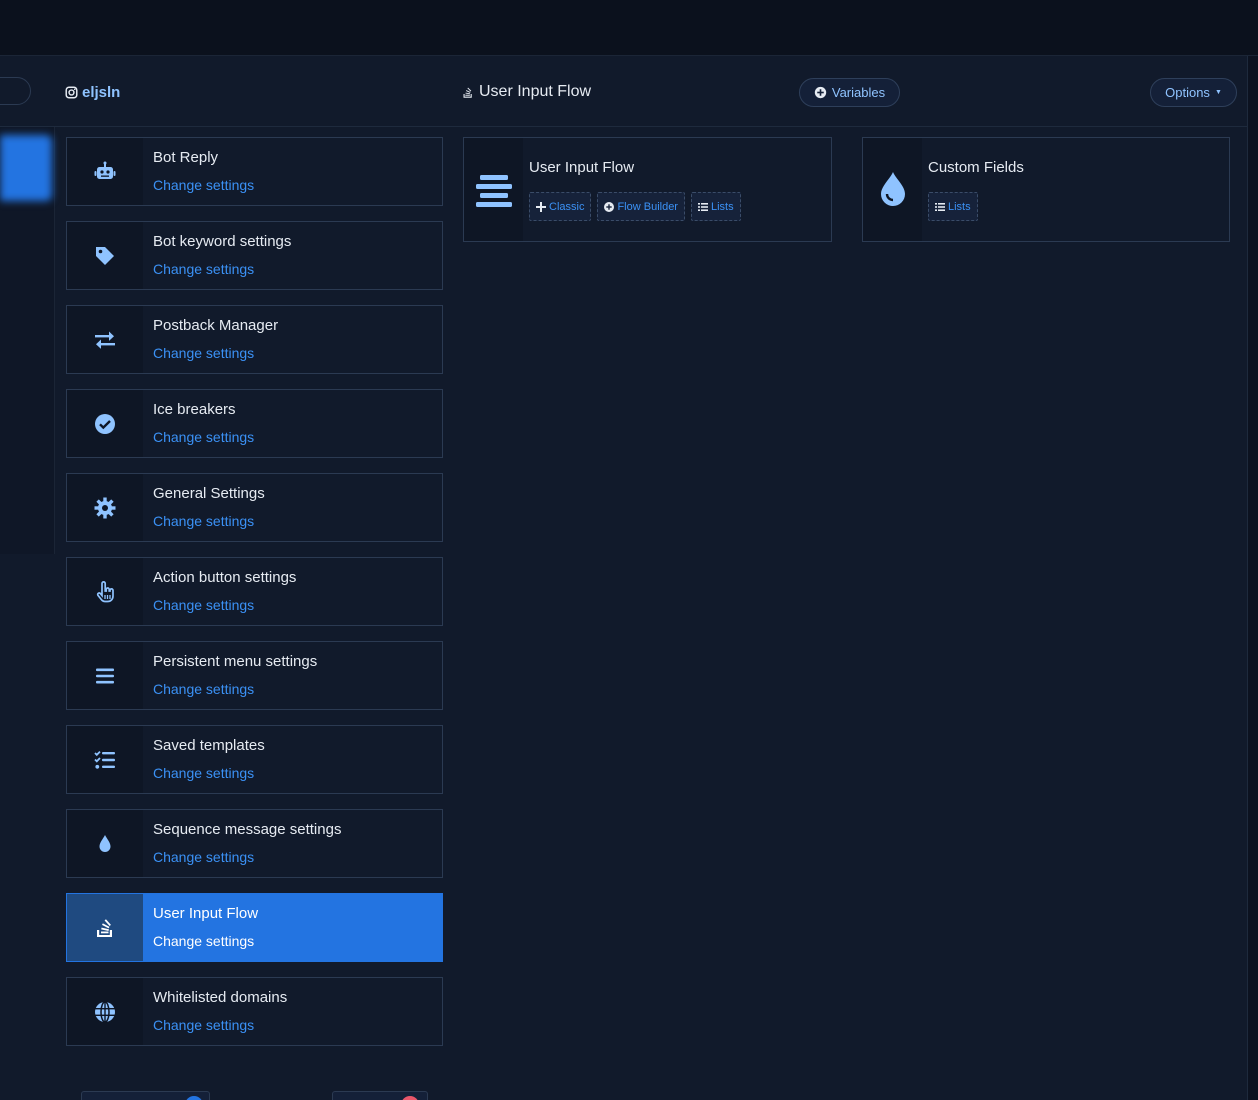 This screenshot has width=1258, height=1100. What do you see at coordinates (105, 591) in the screenshot?
I see `hand-pointer-icon` at bounding box center [105, 591].